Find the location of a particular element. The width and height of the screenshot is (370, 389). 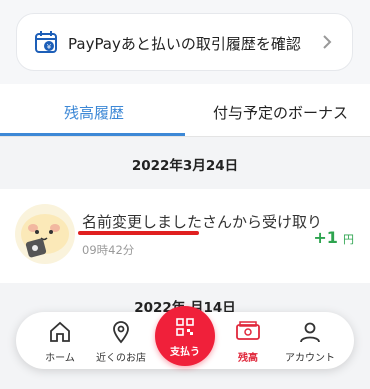

transaction-amount: +1 円 is located at coordinates (333, 237).